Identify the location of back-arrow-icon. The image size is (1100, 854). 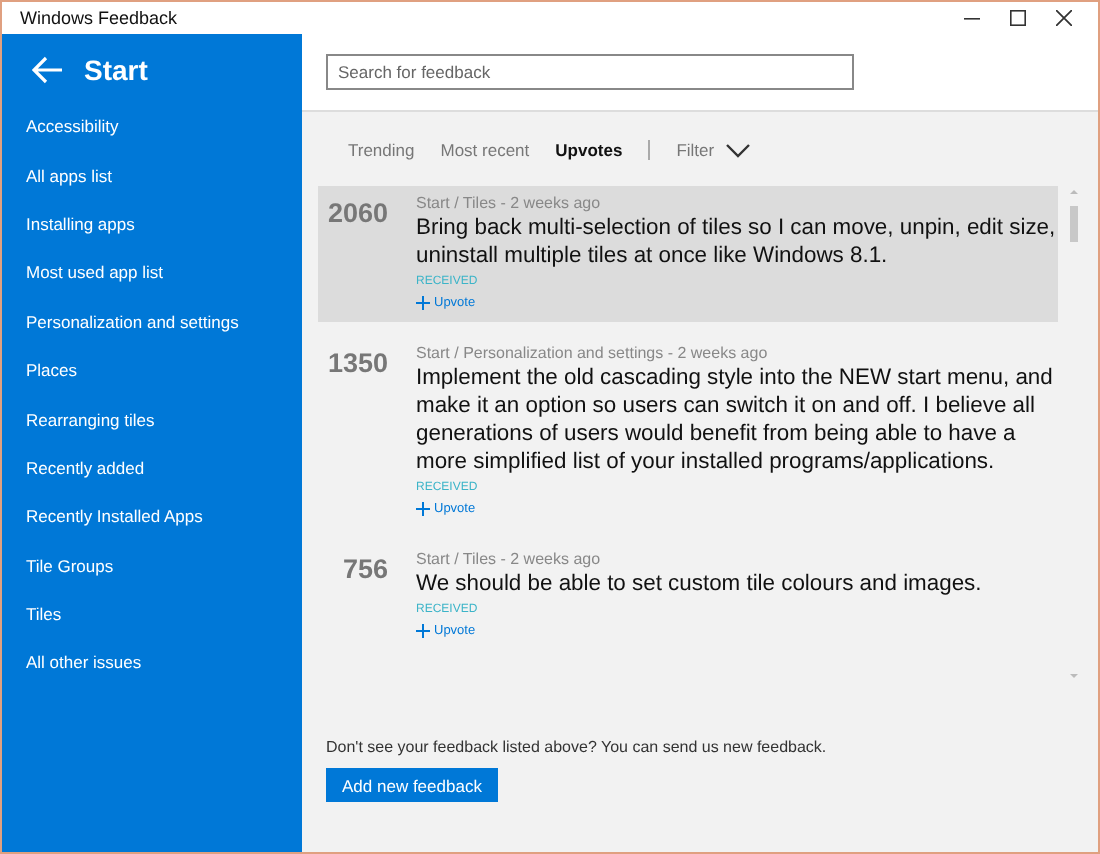
(48, 69).